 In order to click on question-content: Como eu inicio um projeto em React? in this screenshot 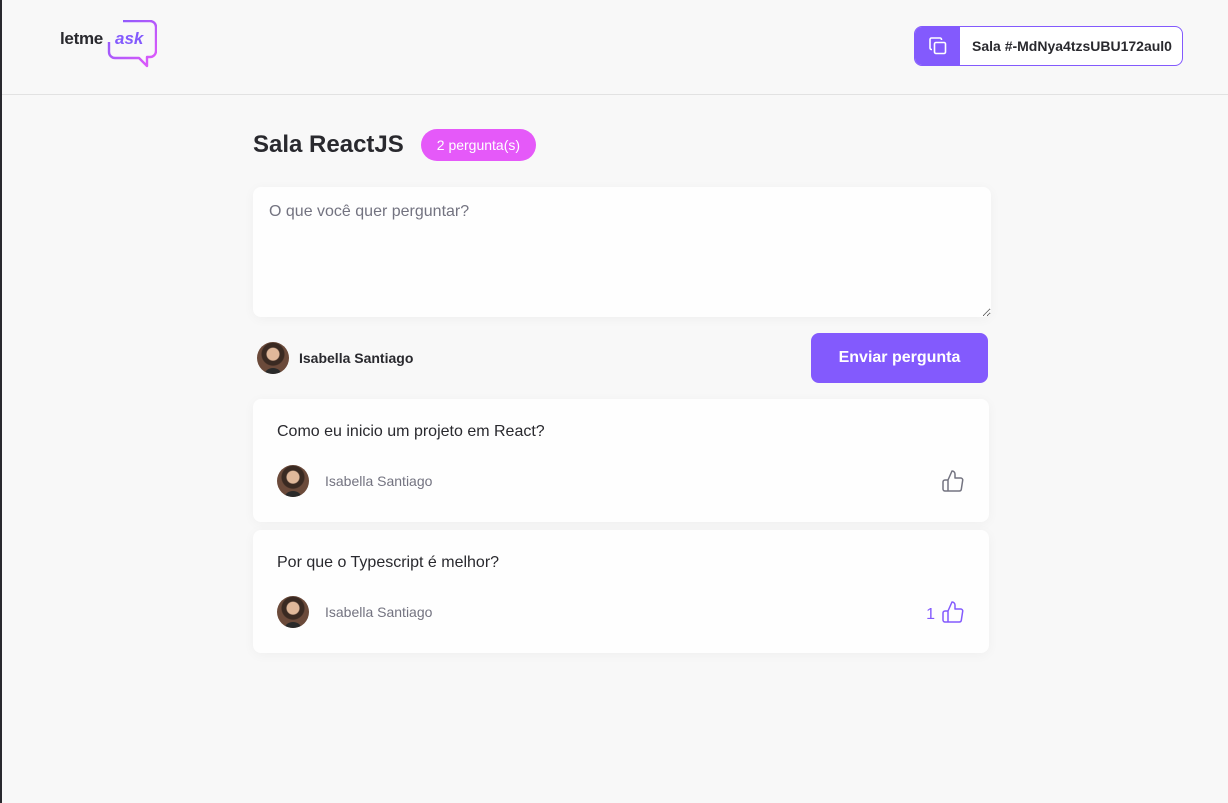, I will do `click(411, 431)`.